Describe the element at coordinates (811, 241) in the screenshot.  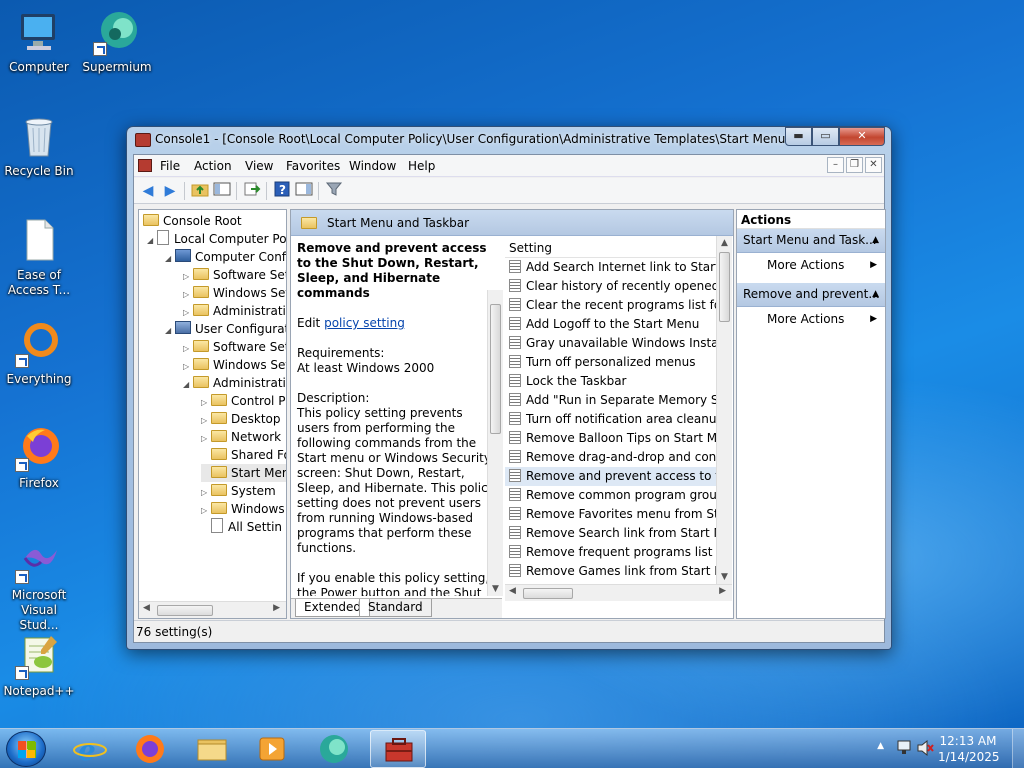
I see `actions-group-start-menu: Start Menu and Task... ▲` at that location.